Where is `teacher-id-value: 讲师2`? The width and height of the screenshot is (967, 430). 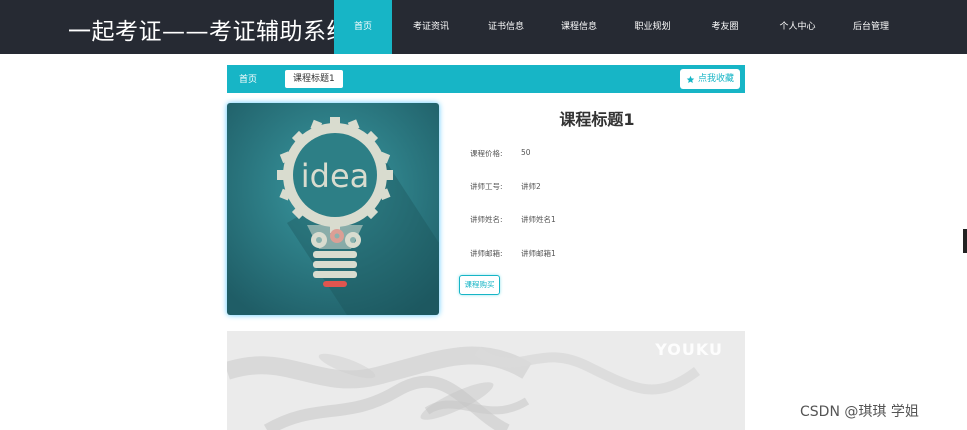 teacher-id-value: 讲师2 is located at coordinates (531, 186).